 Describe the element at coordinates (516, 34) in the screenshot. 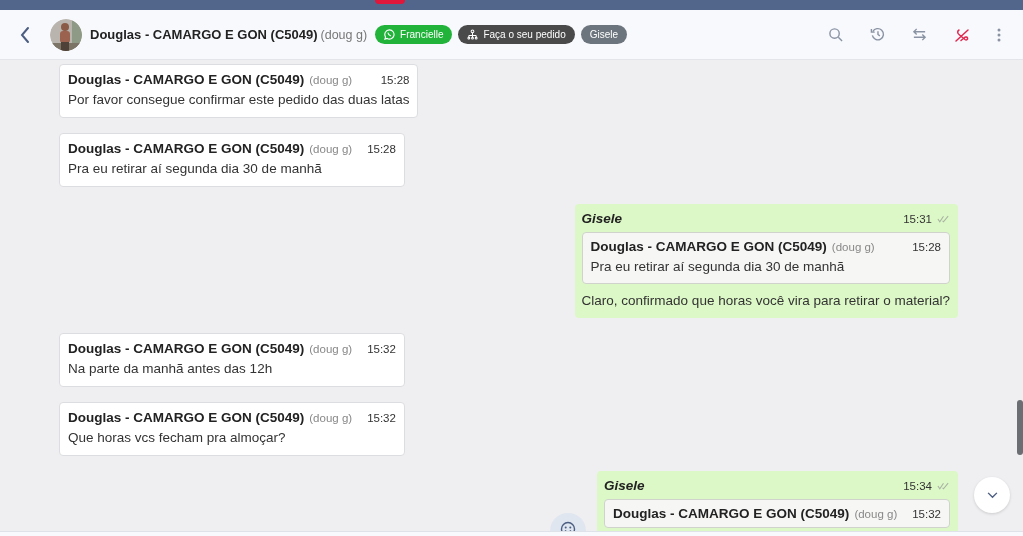

I see `tag: Faça o seu pedido` at that location.